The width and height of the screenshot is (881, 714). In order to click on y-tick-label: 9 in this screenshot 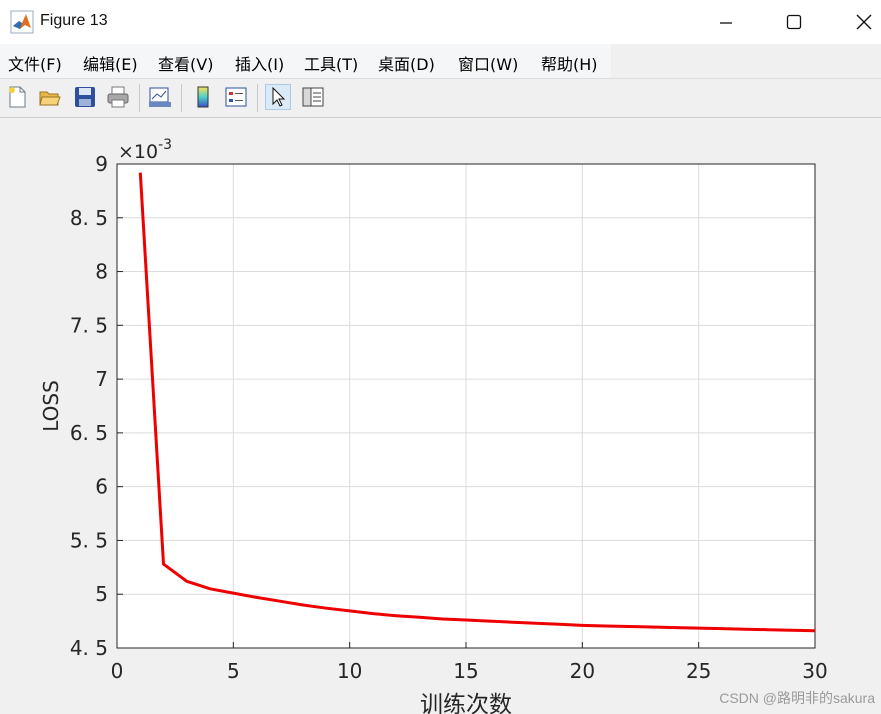, I will do `click(101, 164)`.